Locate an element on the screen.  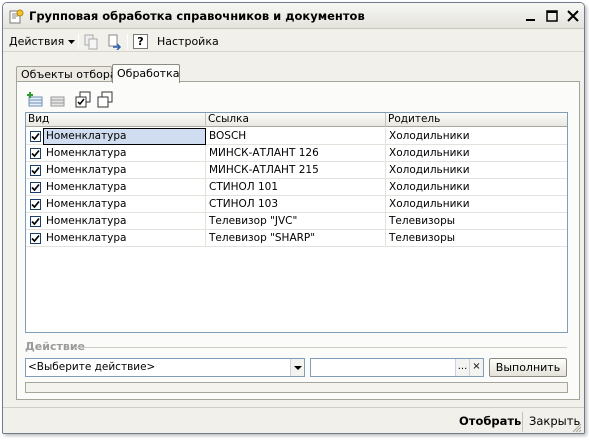
table-row: Номенклатура СТИНОЛ 103 Холодильники is located at coordinates (296, 204).